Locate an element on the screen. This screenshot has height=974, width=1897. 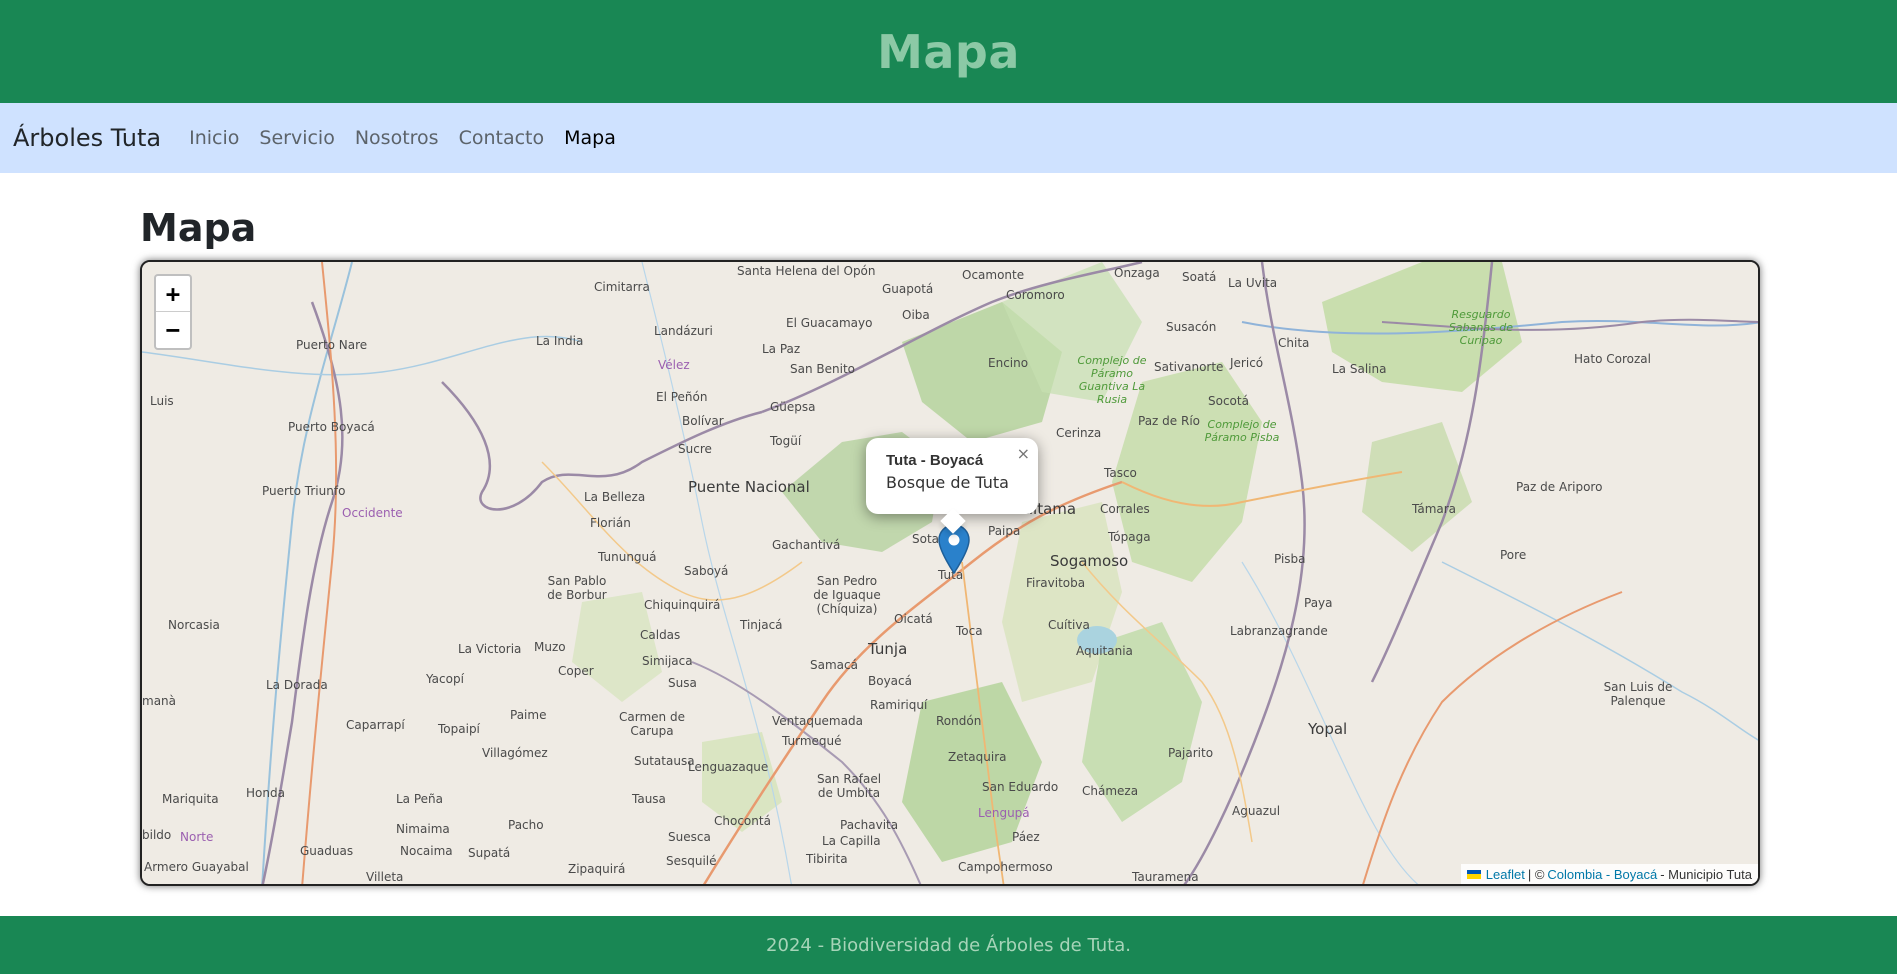
place-label: Vélez is located at coordinates (674, 365).